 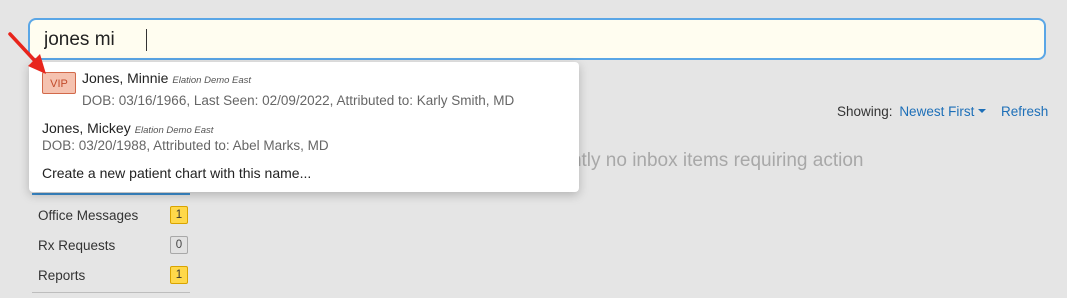 I want to click on sidebar-item-rx-requests: Rx Requests 0, so click(x=114, y=246).